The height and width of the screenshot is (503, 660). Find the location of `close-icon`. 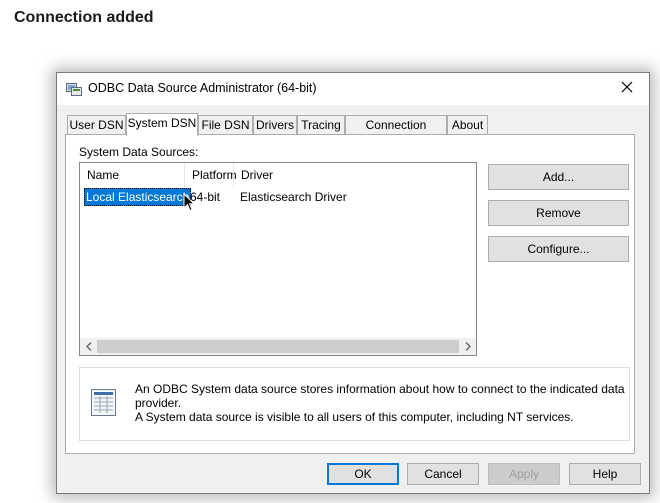

close-icon is located at coordinates (627, 89).